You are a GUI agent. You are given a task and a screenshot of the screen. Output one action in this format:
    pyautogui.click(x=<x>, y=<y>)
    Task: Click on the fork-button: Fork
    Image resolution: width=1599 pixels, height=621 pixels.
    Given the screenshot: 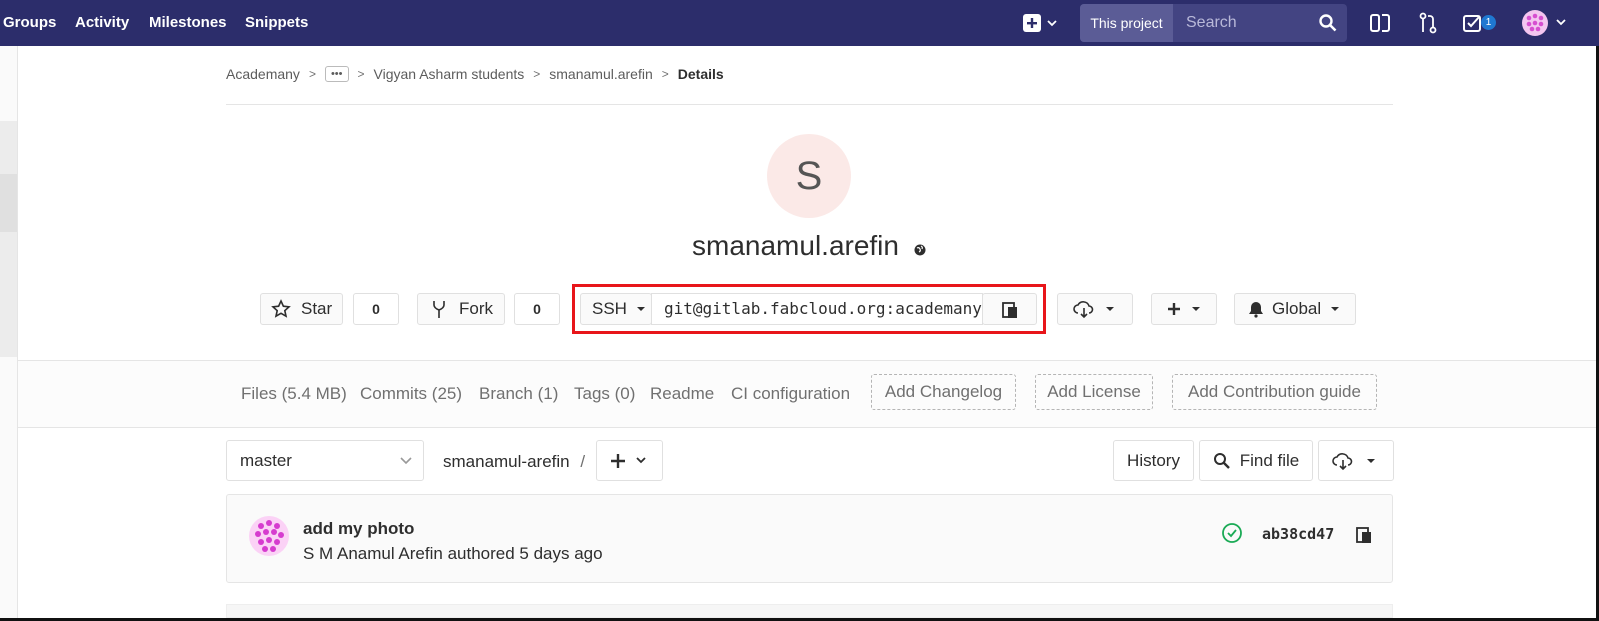 What is the action you would take?
    pyautogui.click(x=461, y=309)
    